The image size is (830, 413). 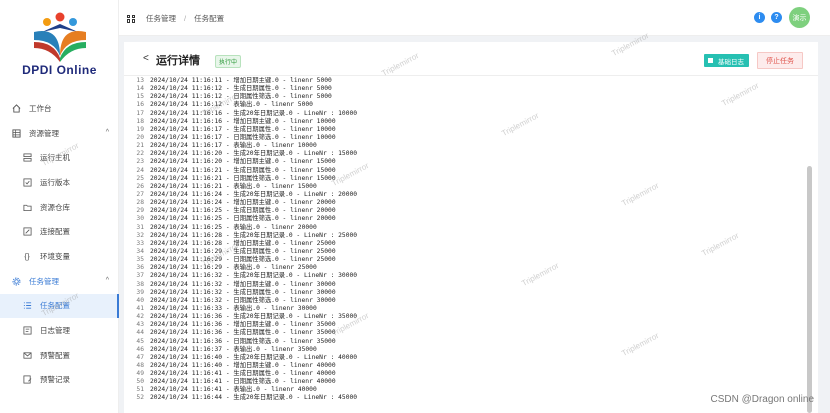 I want to click on sidebar-item-run-host: 运行主机, so click(x=59, y=157).